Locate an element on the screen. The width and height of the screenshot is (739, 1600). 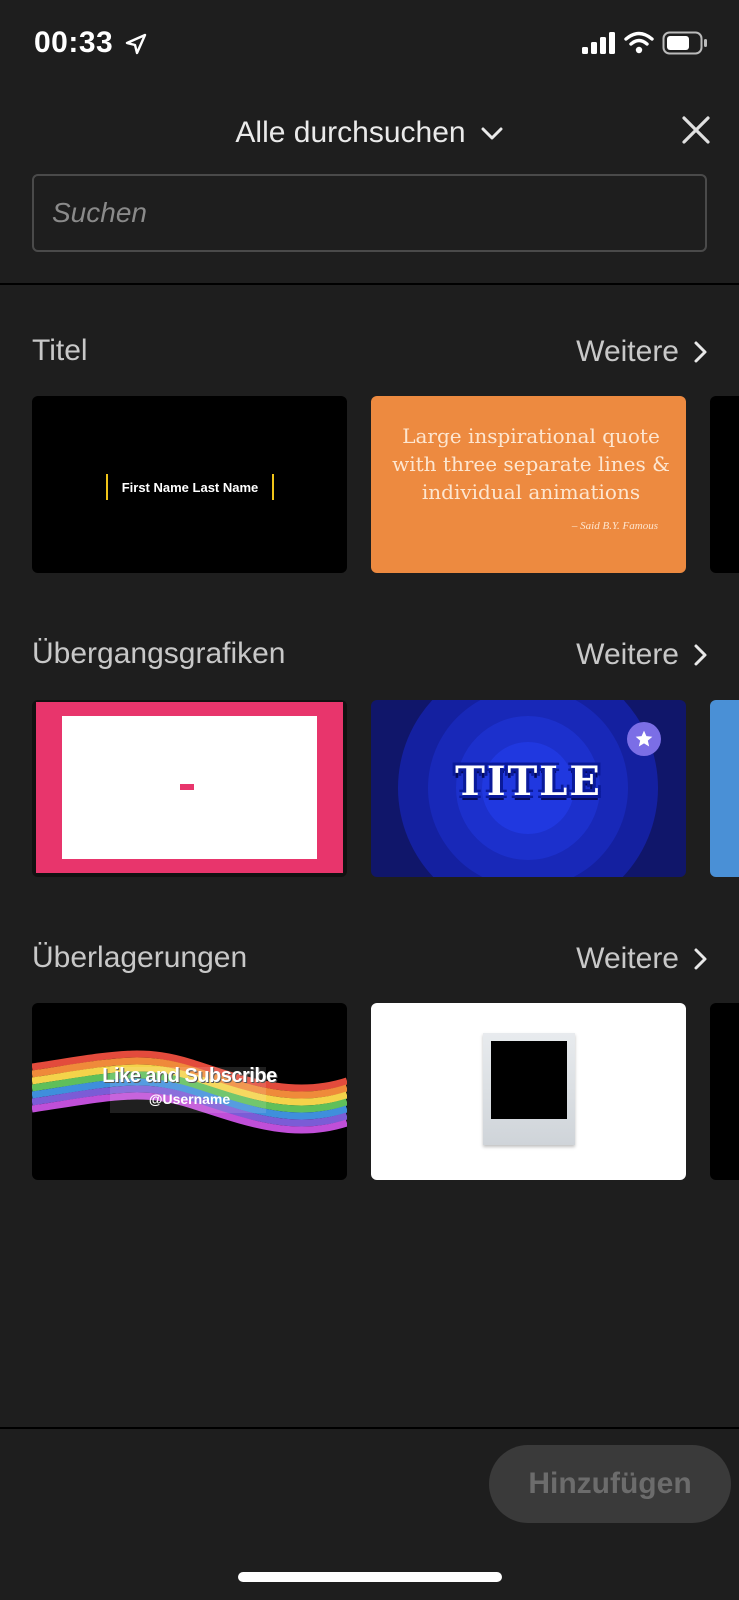
card-title-word: TITLE is located at coordinates (528, 781).